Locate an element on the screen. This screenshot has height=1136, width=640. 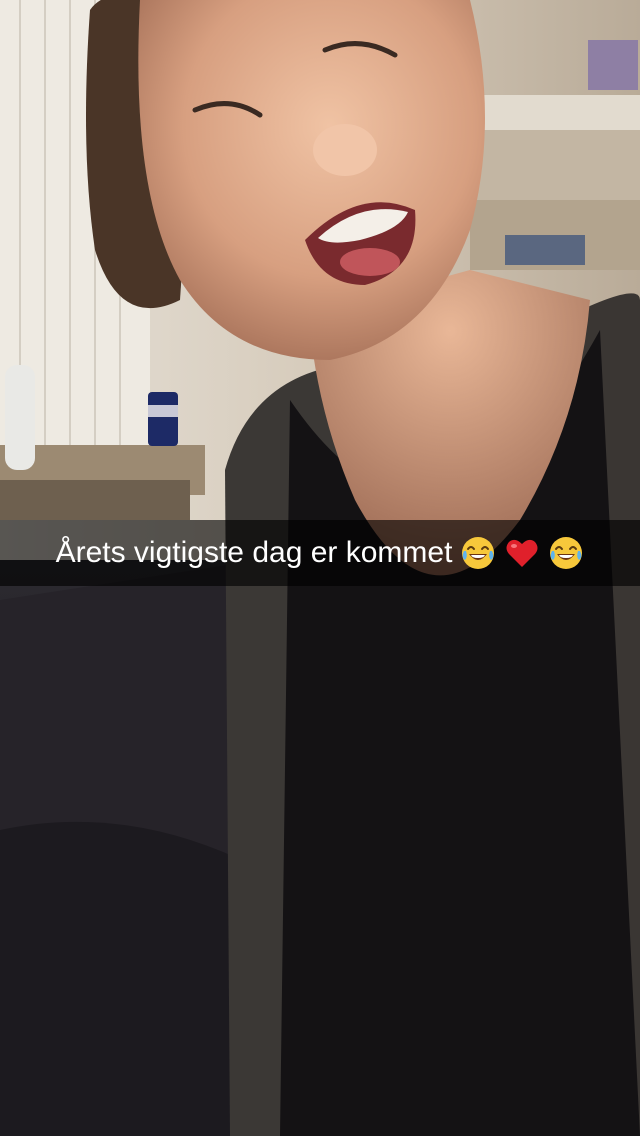
red-heart-icon is located at coordinates (522, 553).